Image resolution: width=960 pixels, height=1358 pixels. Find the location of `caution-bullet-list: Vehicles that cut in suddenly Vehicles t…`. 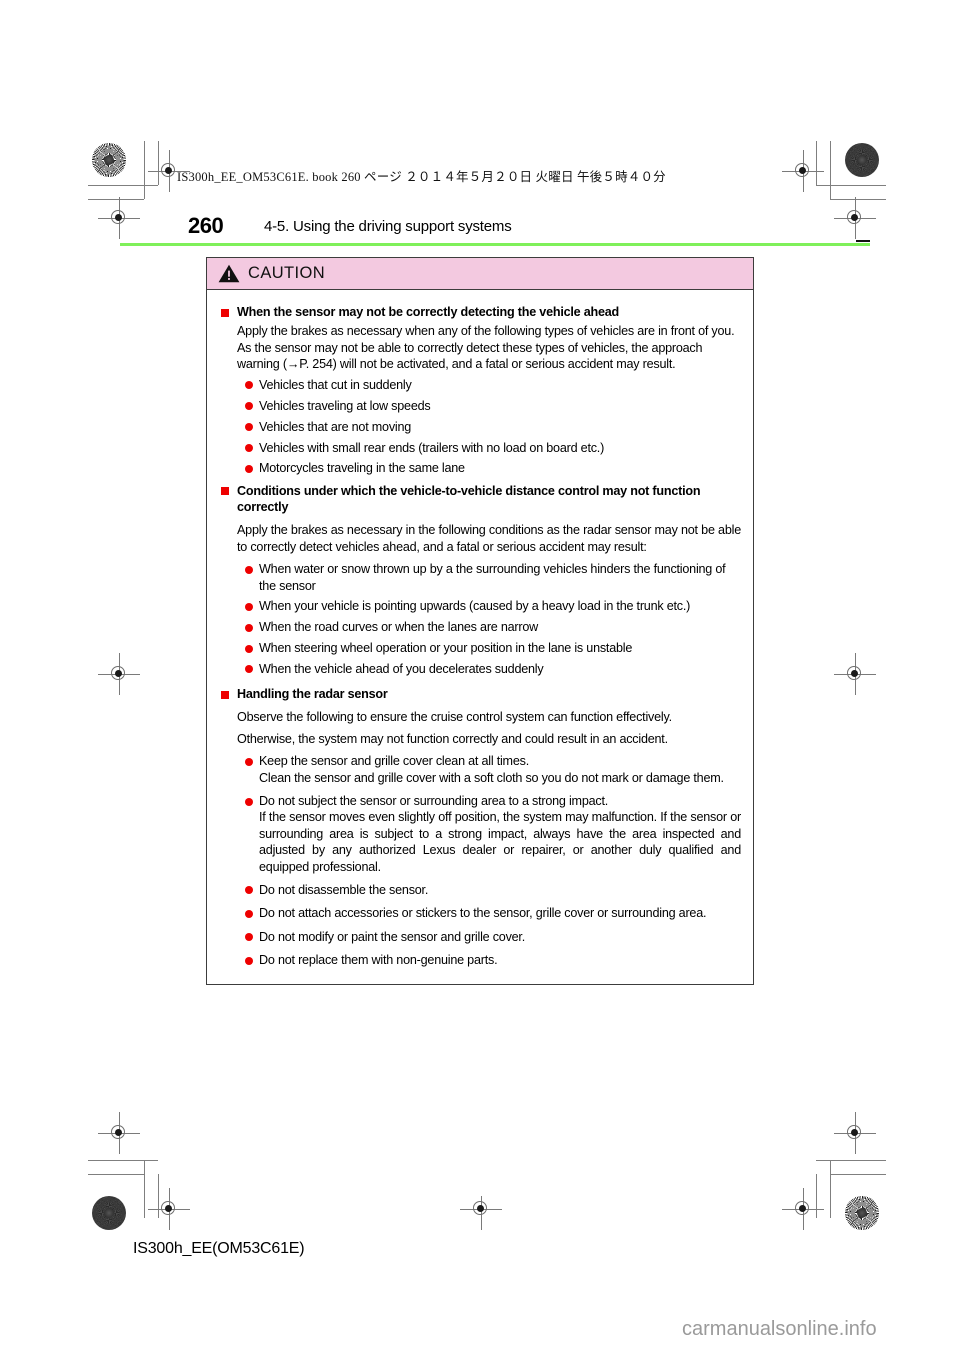

caution-bullet-list: Vehicles that cut in suddenly Vehicles t… is located at coordinates (480, 427).